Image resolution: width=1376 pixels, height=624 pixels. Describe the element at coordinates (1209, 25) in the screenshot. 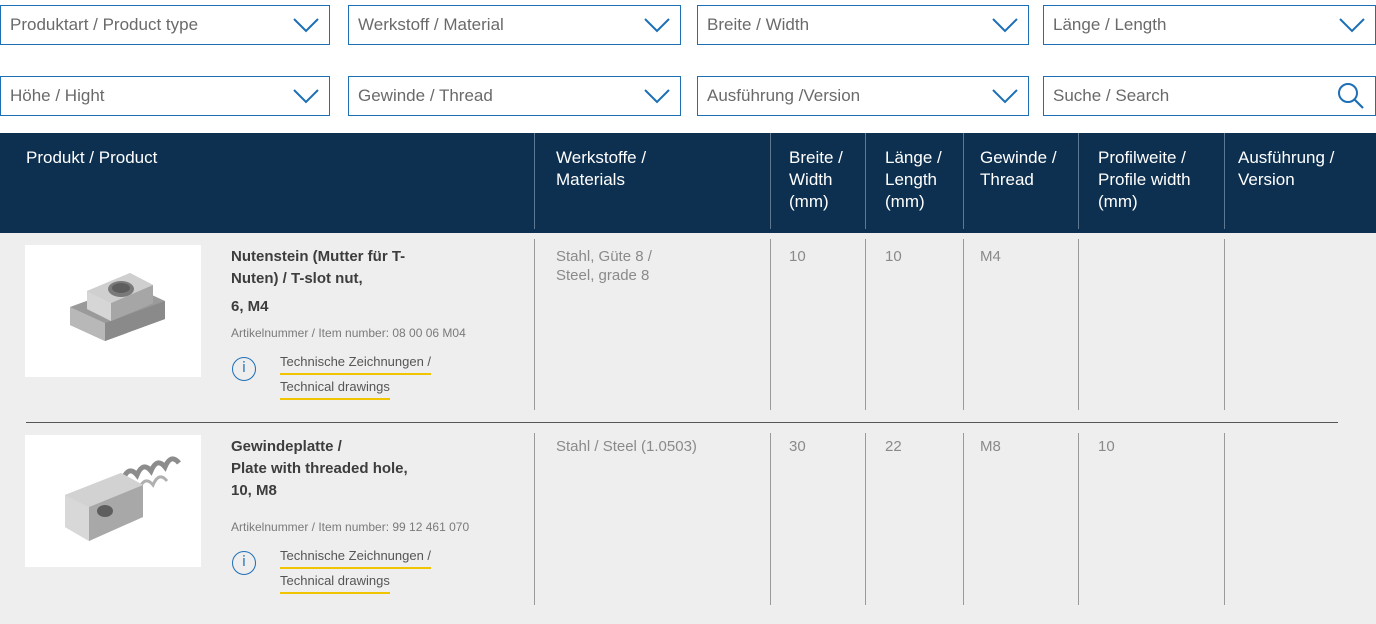

I see `filter-length: Länge / Length` at that location.